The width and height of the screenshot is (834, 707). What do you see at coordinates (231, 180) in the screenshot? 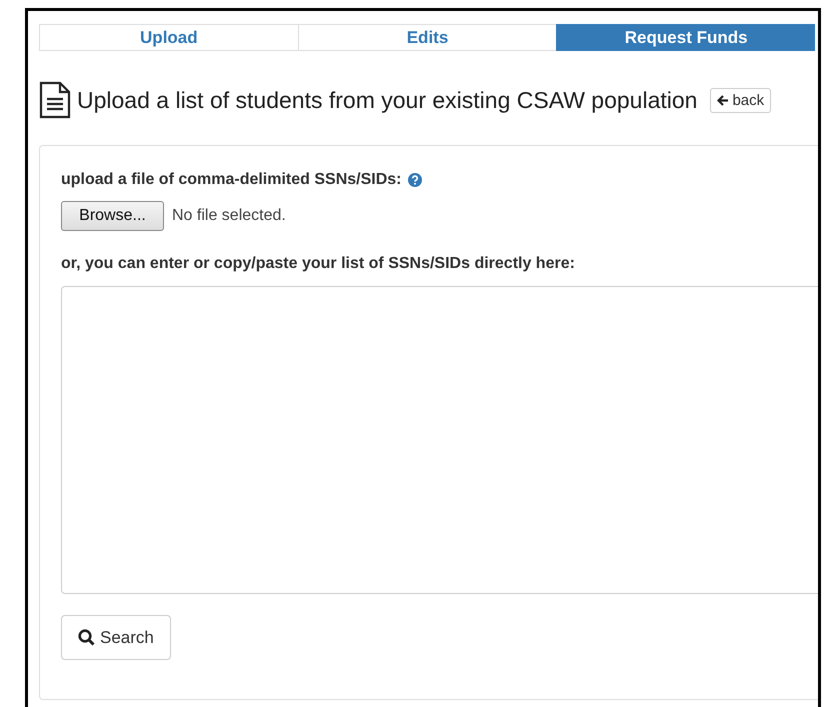
I see `upload-label: upload a file of comma-delimited SSNs/SIDs:` at bounding box center [231, 180].